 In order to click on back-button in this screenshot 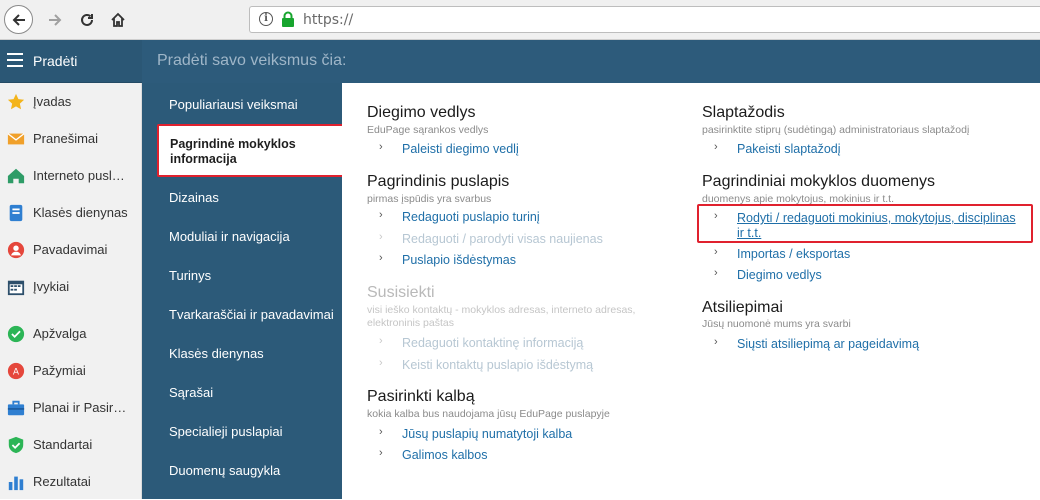, I will do `click(18, 19)`.